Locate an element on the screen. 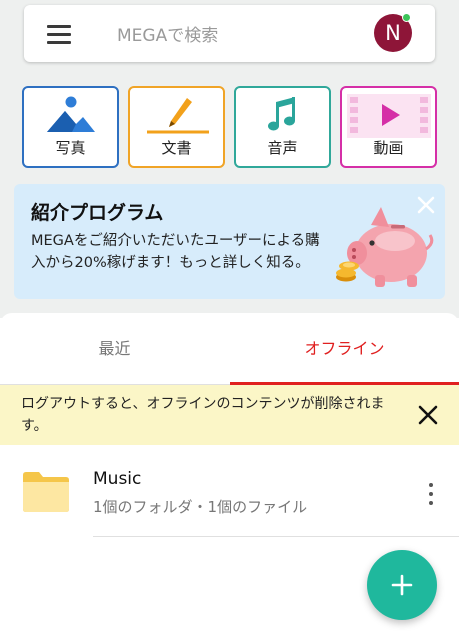 This screenshot has height=640, width=459. item-info: 1個のフォルダ・1個のファイル is located at coordinates (200, 507).